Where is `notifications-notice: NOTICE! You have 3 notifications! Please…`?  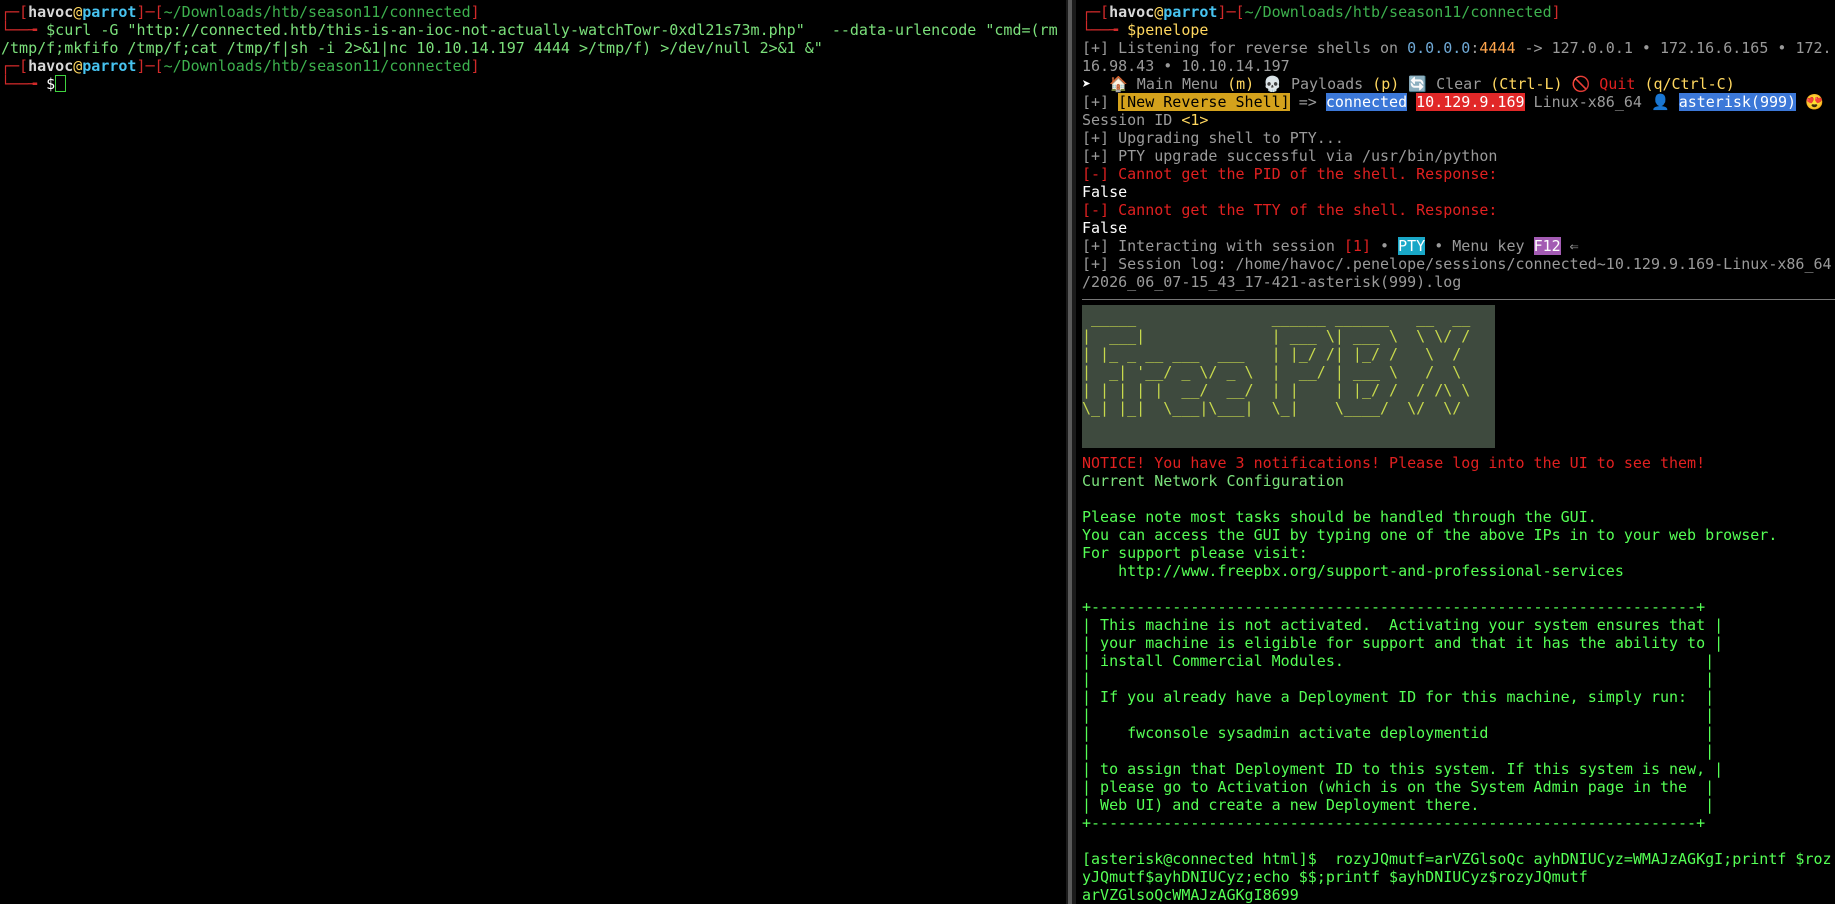
notifications-notice: NOTICE! You have 3 notifications! Please… is located at coordinates (1394, 463).